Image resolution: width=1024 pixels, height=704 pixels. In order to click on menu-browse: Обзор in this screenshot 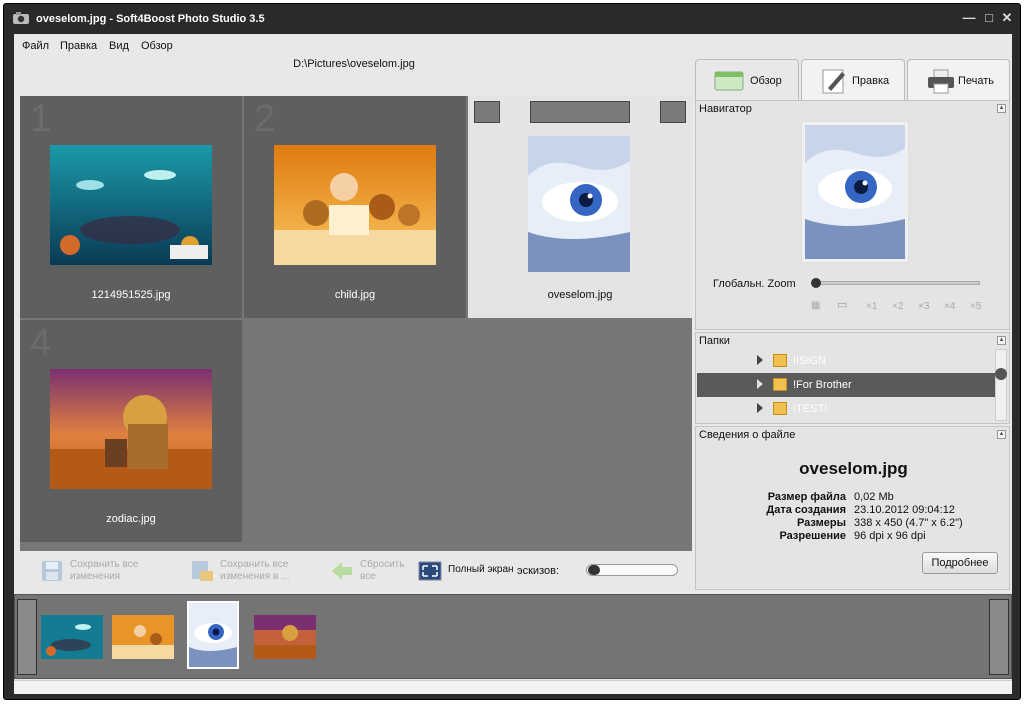, I will do `click(157, 46)`.